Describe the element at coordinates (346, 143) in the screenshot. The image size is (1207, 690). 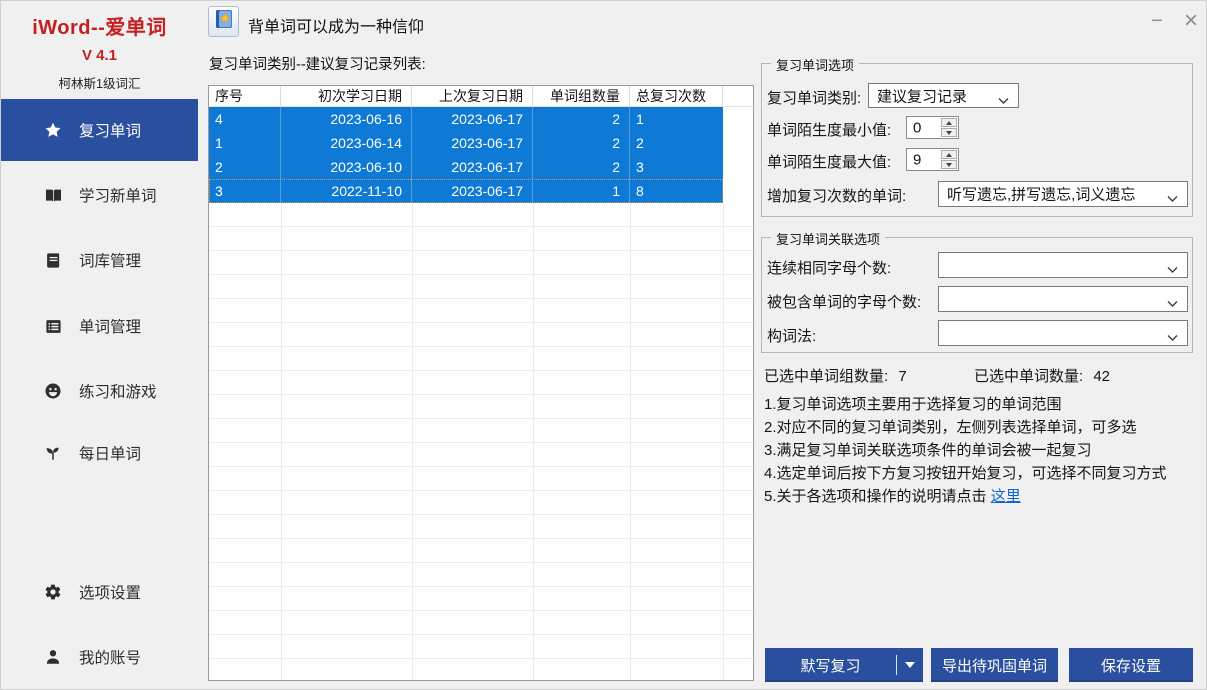
I see `table-cell: 2023-06-14` at that location.